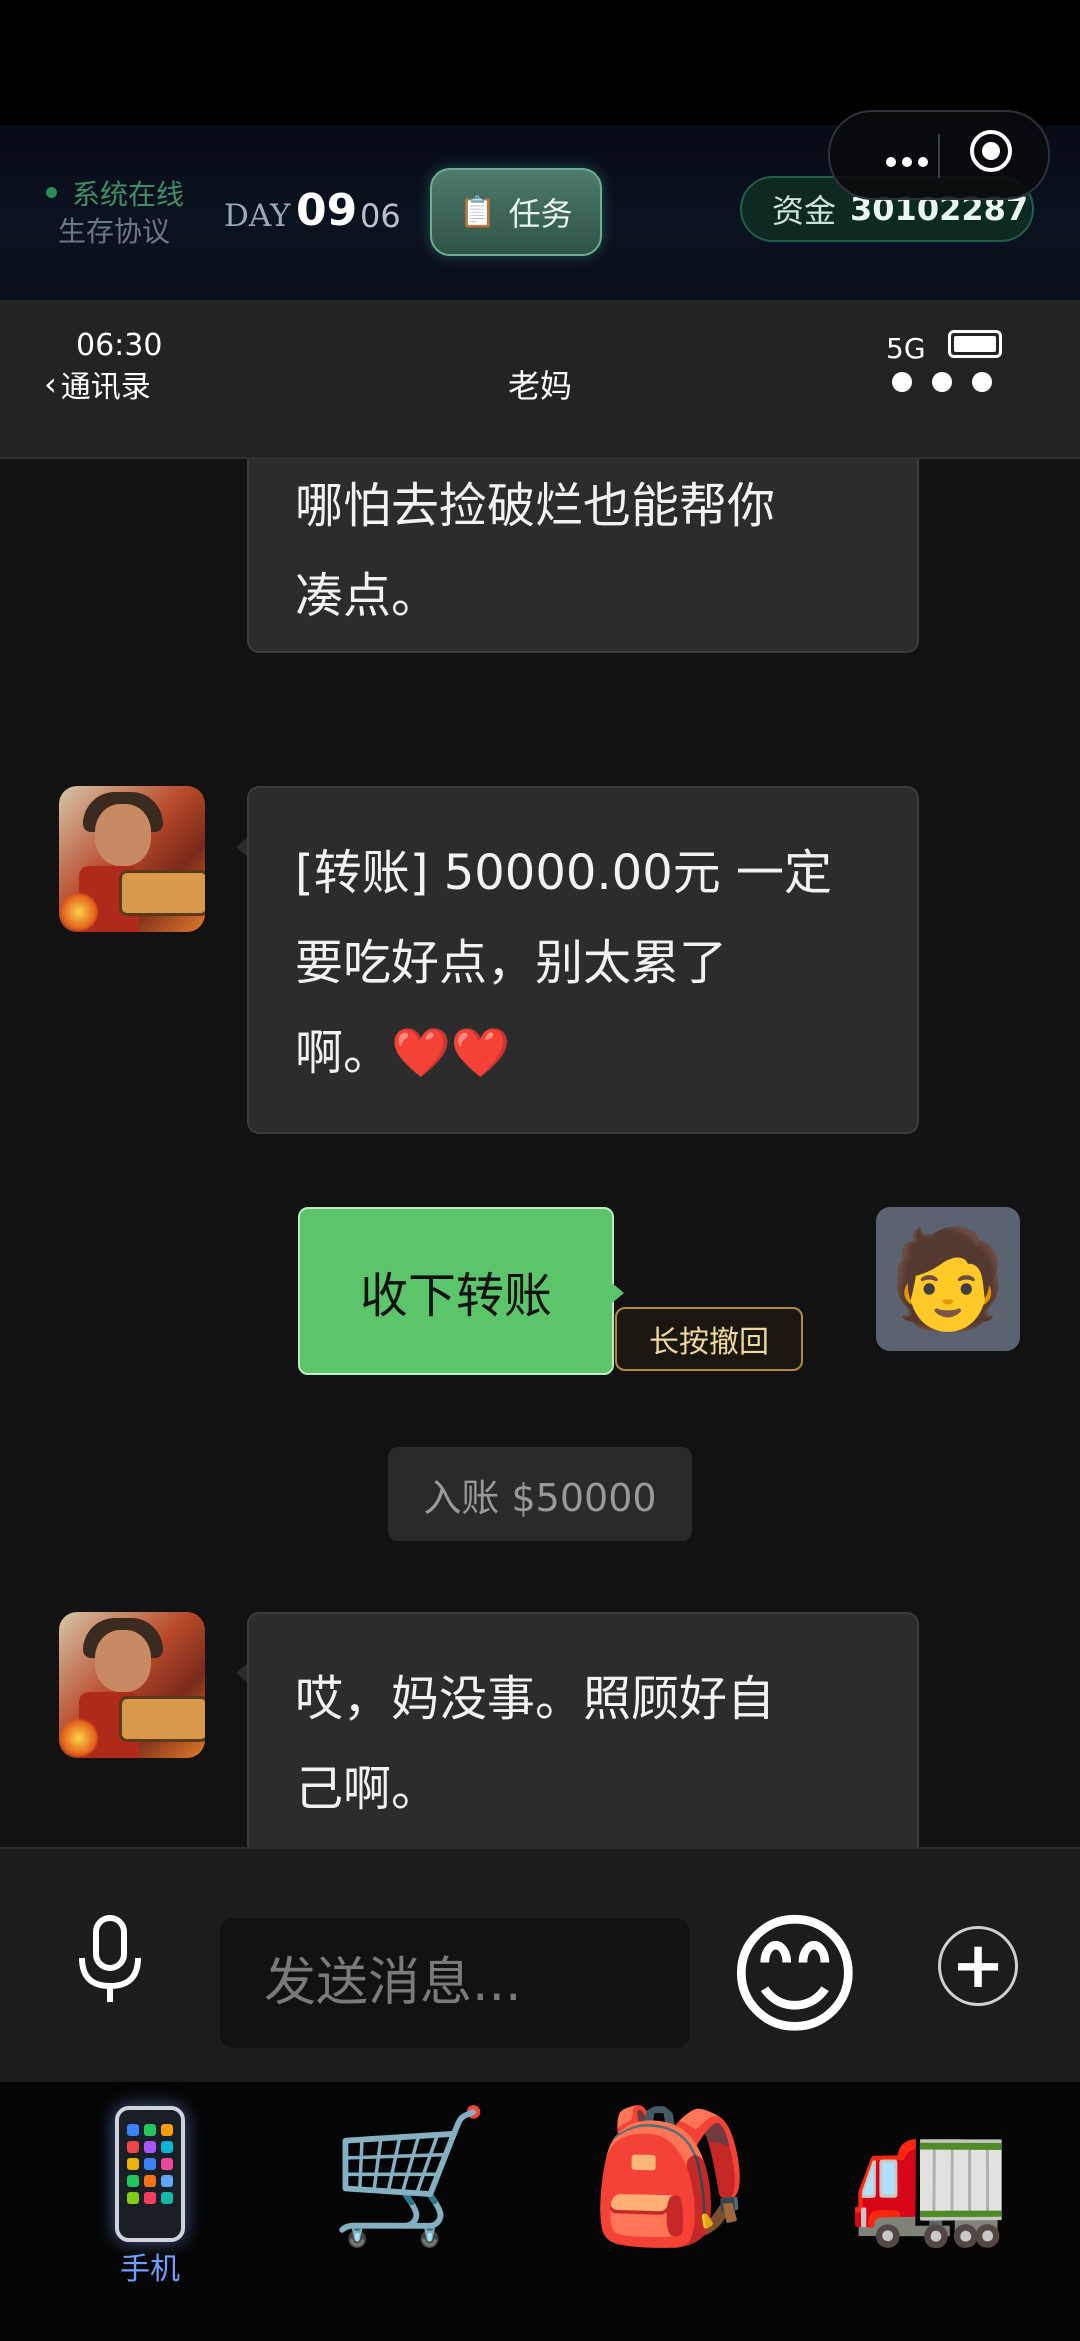 Image resolution: width=1080 pixels, height=2341 pixels. I want to click on battery-icon, so click(975, 344).